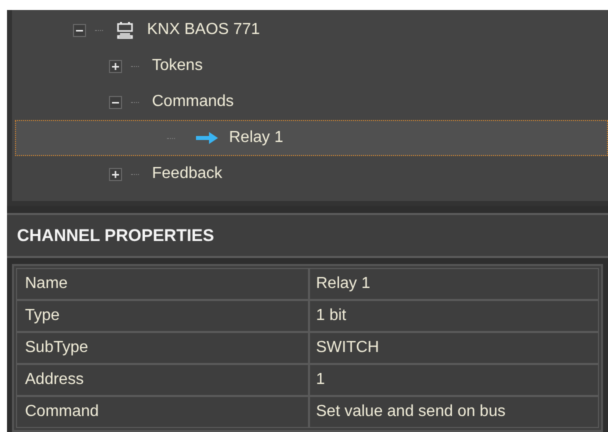 The image size is (608, 432). Describe the element at coordinates (454, 412) in the screenshot. I see `property-value: Set value and send on bus` at that location.